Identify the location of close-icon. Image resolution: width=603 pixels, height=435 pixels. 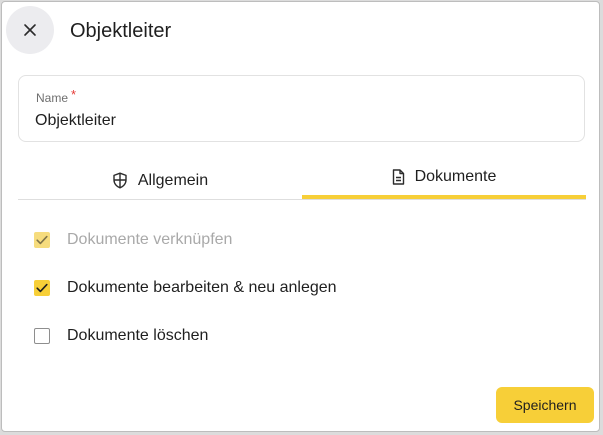
(30, 30).